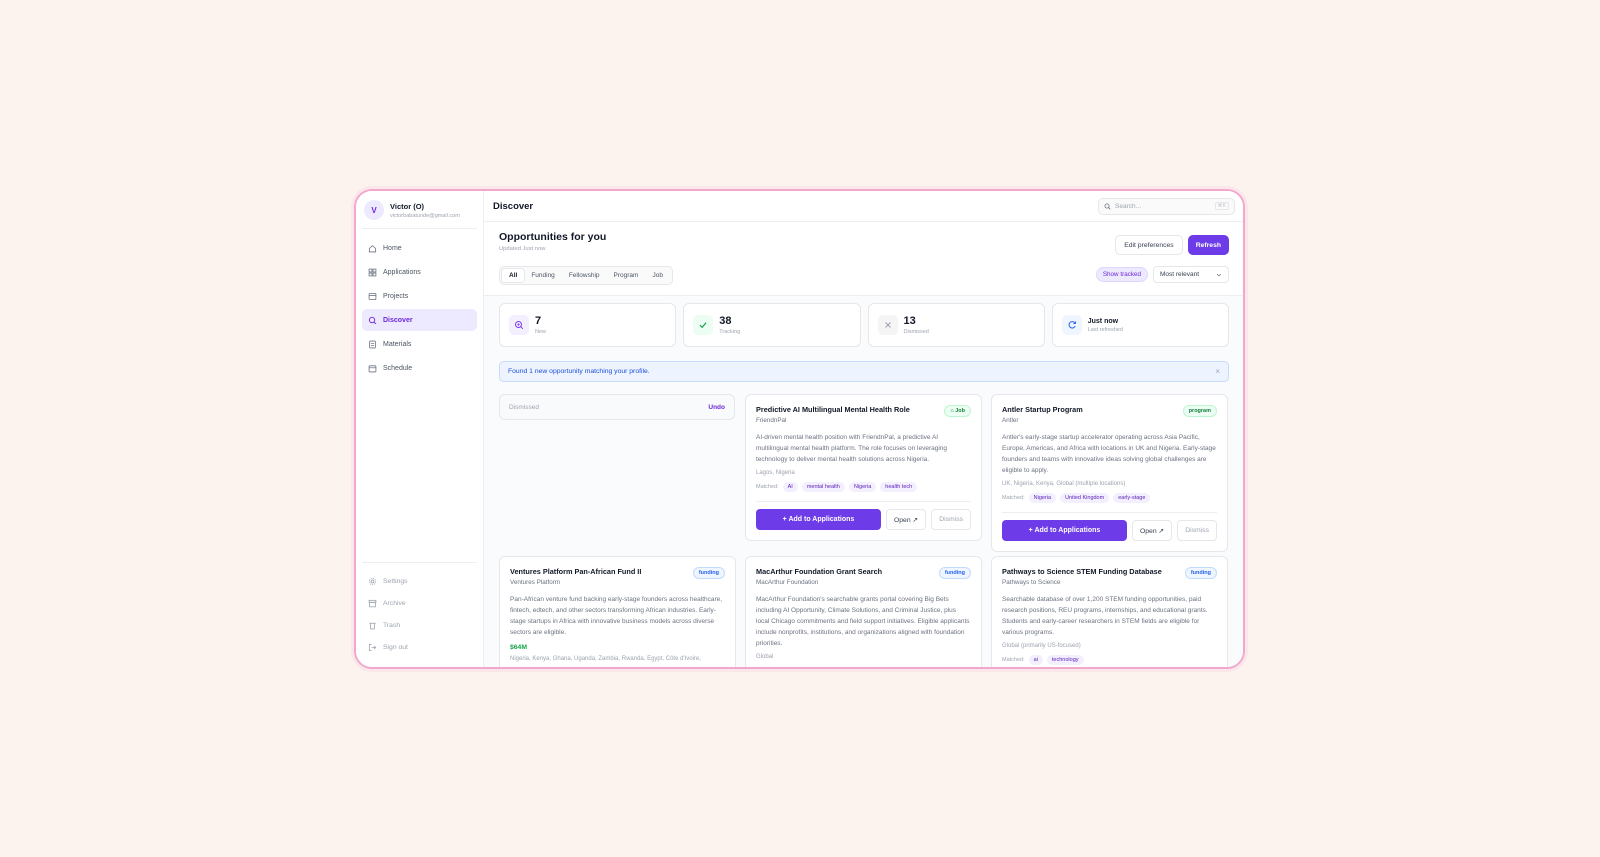 The image size is (1600, 857). What do you see at coordinates (392, 625) in the screenshot?
I see `sidebar-item-label: Trash` at bounding box center [392, 625].